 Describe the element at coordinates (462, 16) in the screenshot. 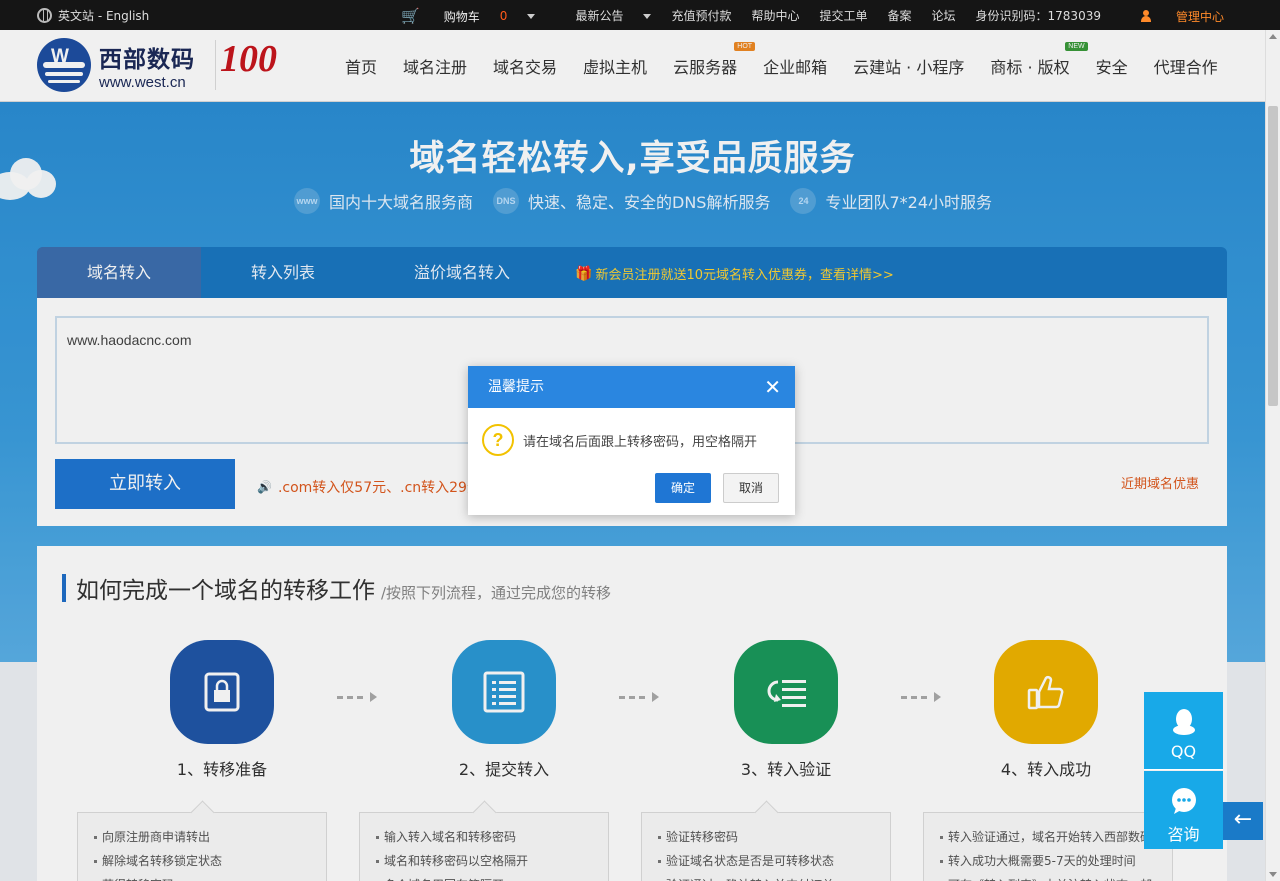

I see `cart-label: 购物车` at that location.